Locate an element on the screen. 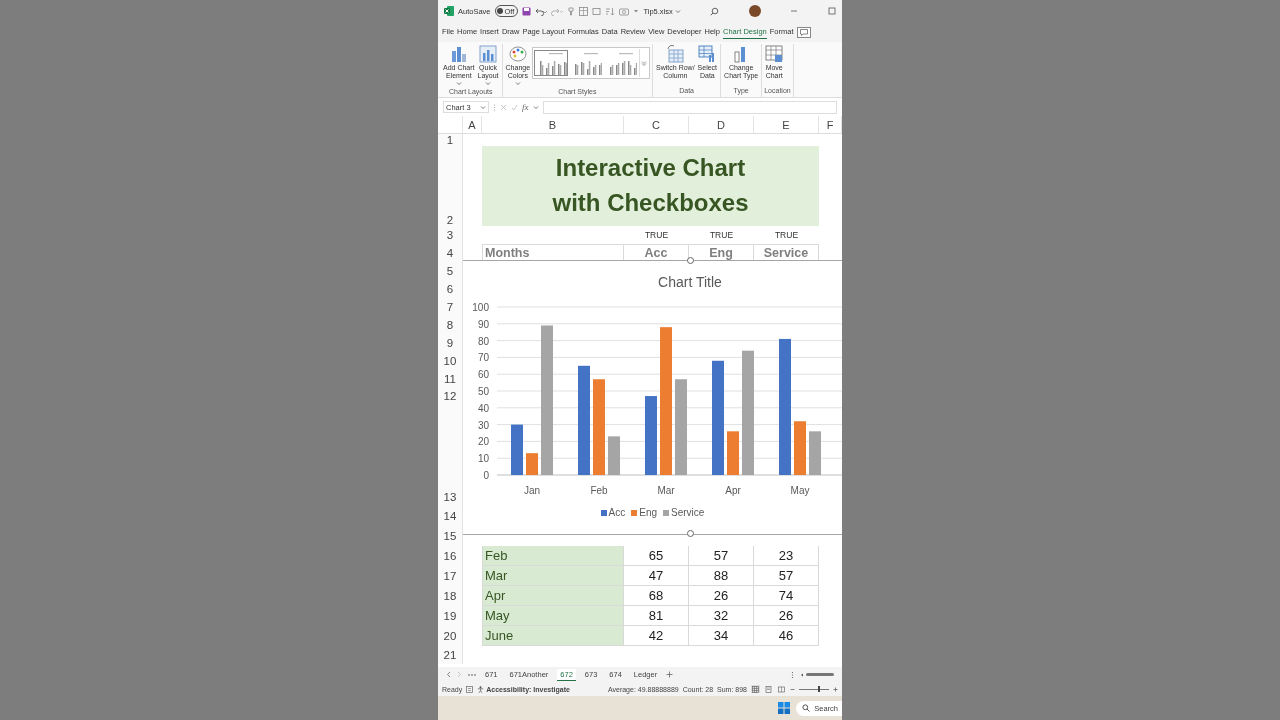  search-icon is located at coordinates (715, 11).